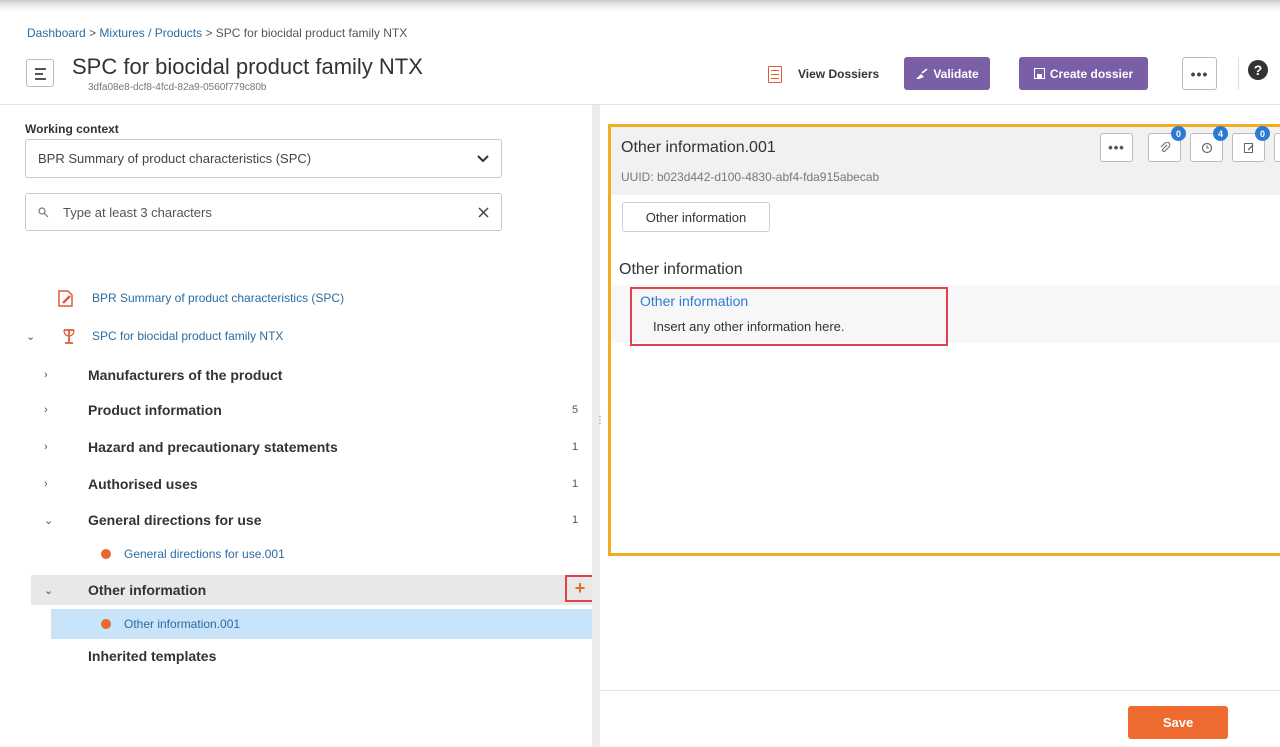 The image size is (1280, 747). What do you see at coordinates (72, 129) in the screenshot?
I see `working-context-label: Working context` at bounding box center [72, 129].